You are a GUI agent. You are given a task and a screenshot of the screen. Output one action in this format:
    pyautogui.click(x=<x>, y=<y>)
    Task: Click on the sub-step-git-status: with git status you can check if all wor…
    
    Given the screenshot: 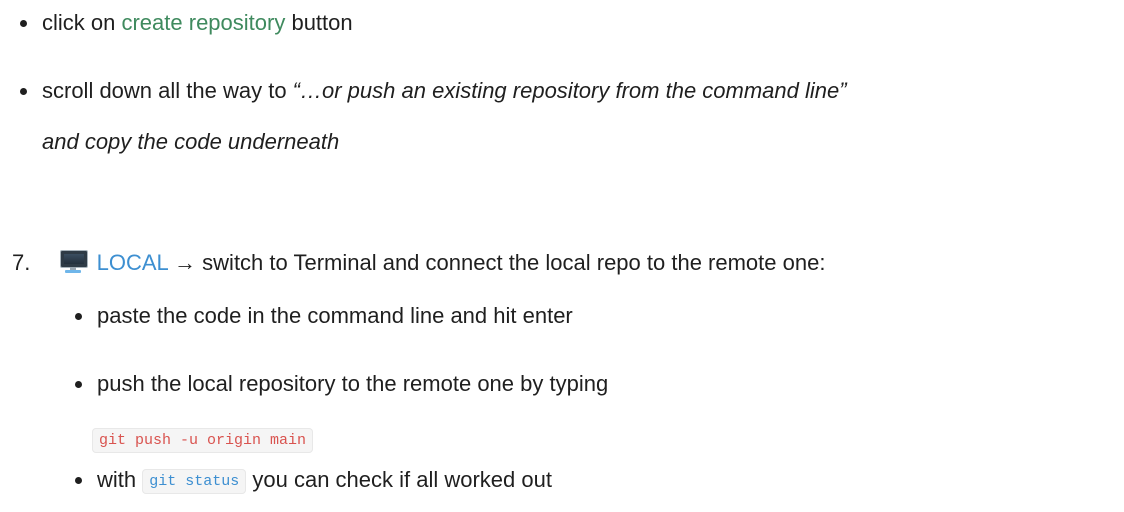 What is the action you would take?
    pyautogui.click(x=324, y=481)
    